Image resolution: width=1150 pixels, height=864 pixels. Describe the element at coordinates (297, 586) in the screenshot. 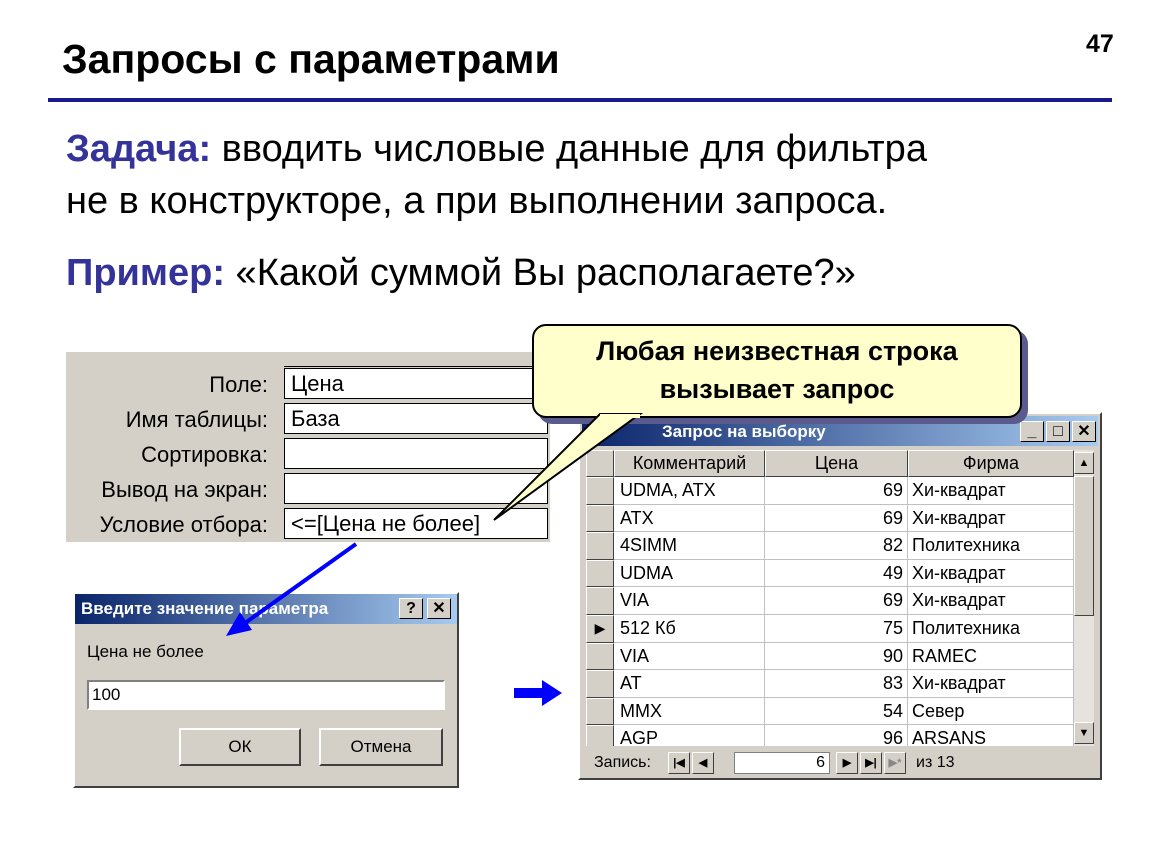

I see `arrow-to-dialog-icon` at that location.